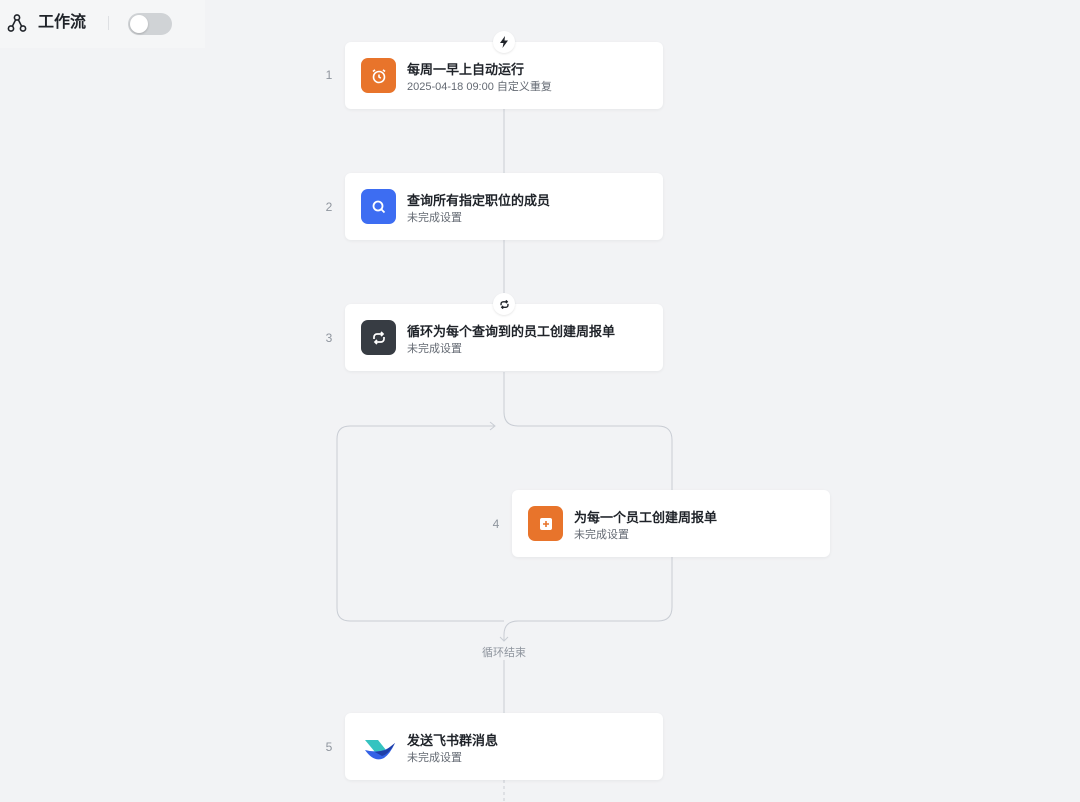  Describe the element at coordinates (479, 87) in the screenshot. I see `step-subtitle: 2025-04-18 09:00 自定义重复` at that location.